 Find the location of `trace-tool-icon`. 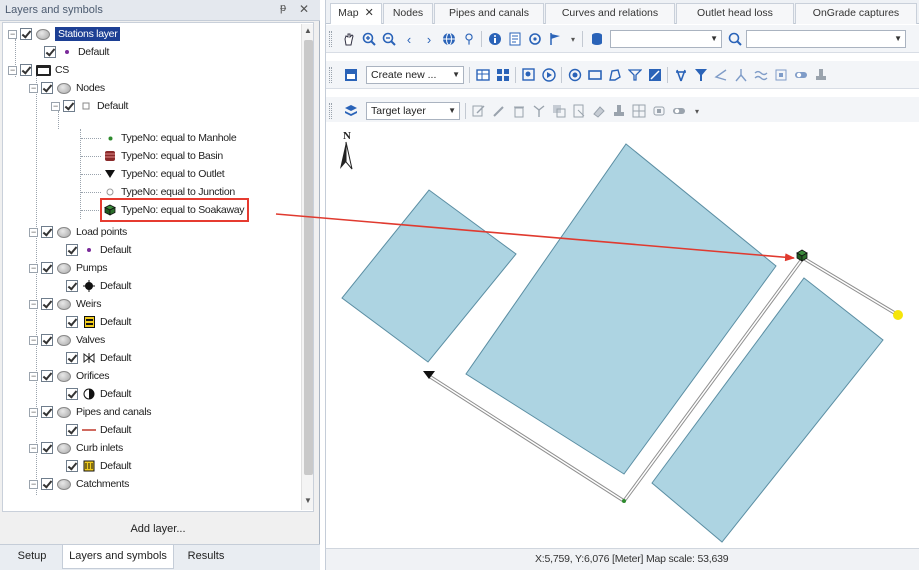

trace-tool-icon is located at coordinates (681, 75).